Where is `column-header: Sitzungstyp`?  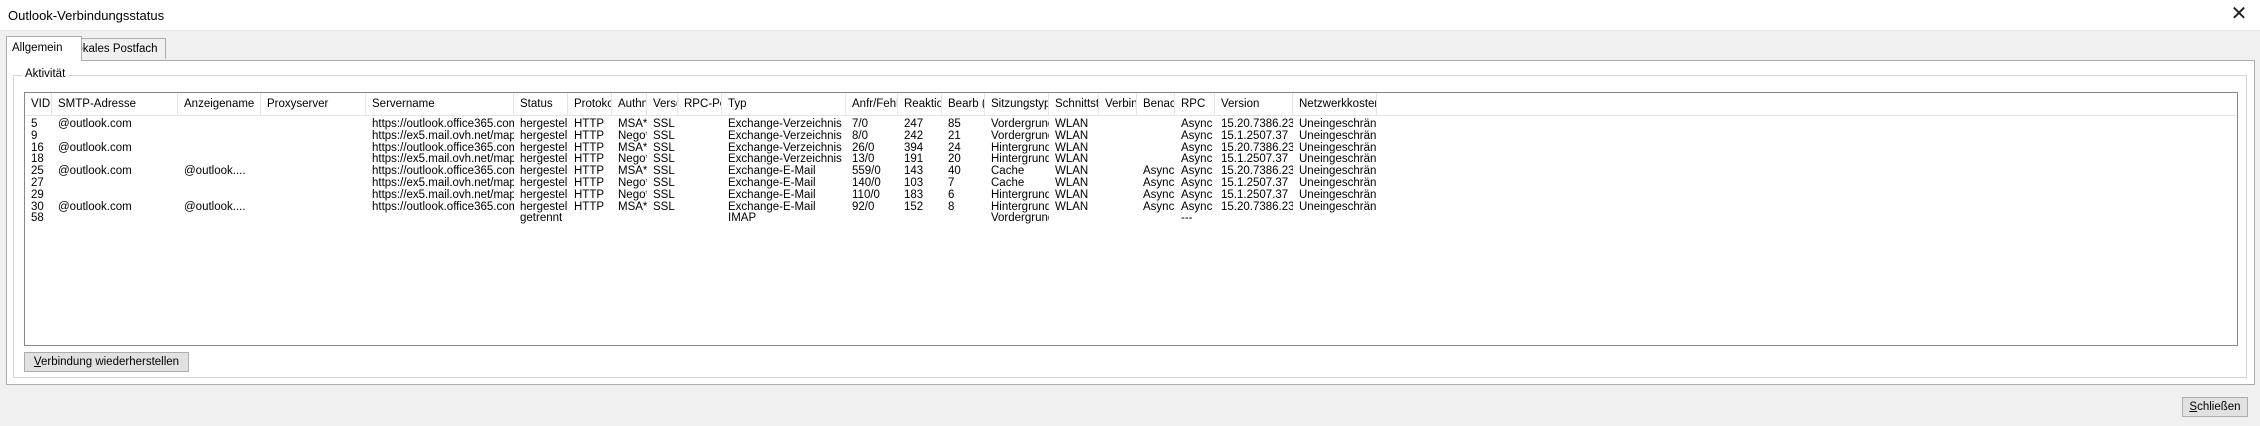
column-header: Sitzungstyp is located at coordinates (1017, 104).